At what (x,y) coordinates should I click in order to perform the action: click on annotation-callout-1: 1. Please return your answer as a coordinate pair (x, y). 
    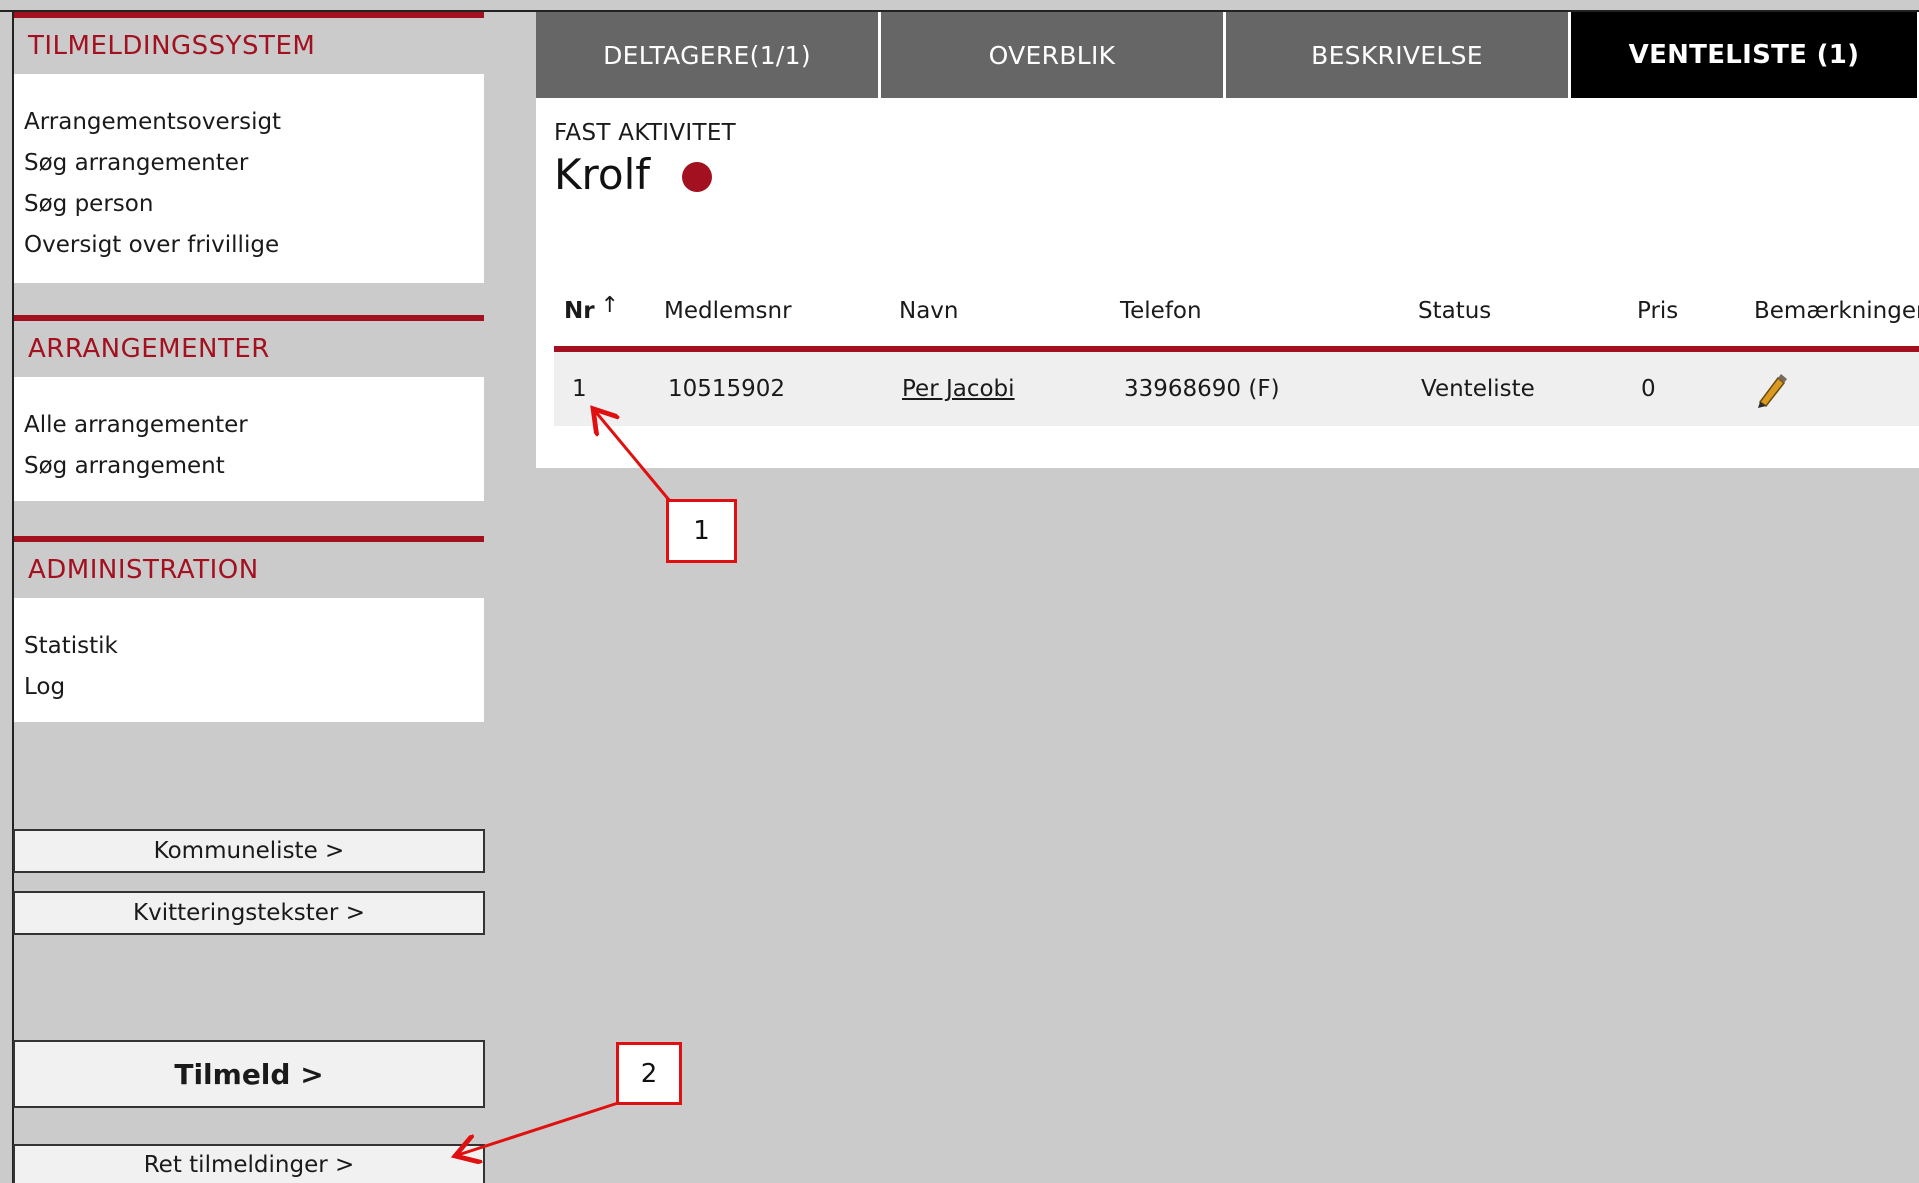
    Looking at the image, I should click on (701, 531).